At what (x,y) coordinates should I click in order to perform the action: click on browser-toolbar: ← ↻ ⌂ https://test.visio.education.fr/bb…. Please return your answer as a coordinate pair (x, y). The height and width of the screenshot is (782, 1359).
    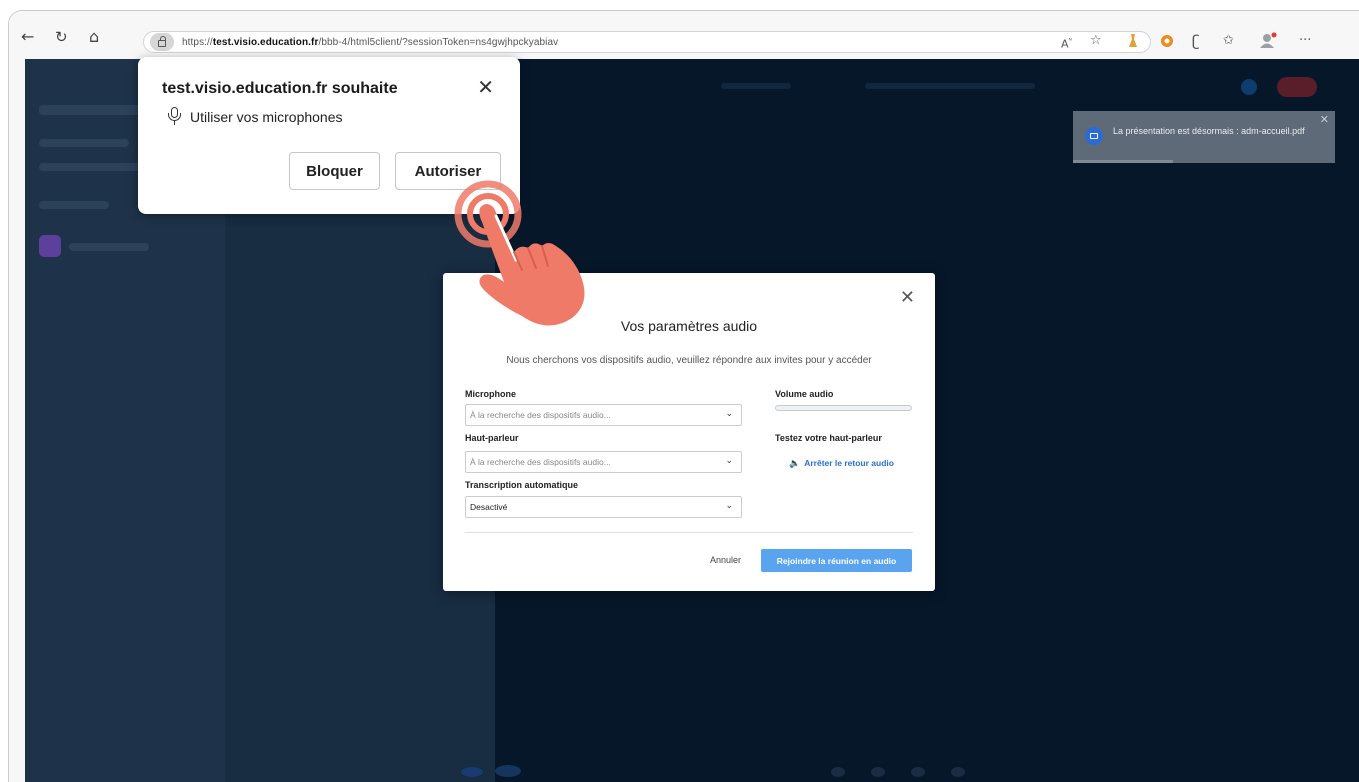
    Looking at the image, I should click on (684, 36).